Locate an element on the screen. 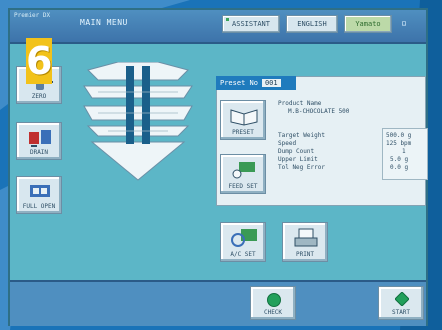 This screenshot has height=330, width=442. preset-number: 001 is located at coordinates (271, 83).